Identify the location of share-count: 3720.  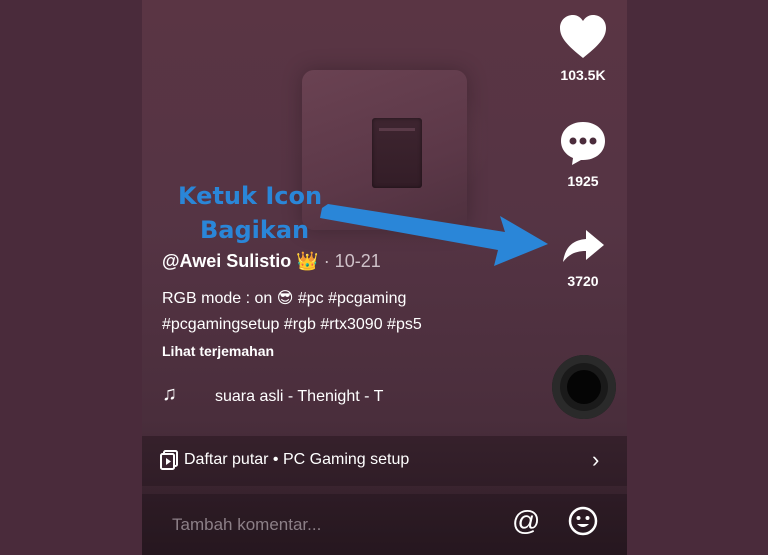
(583, 281).